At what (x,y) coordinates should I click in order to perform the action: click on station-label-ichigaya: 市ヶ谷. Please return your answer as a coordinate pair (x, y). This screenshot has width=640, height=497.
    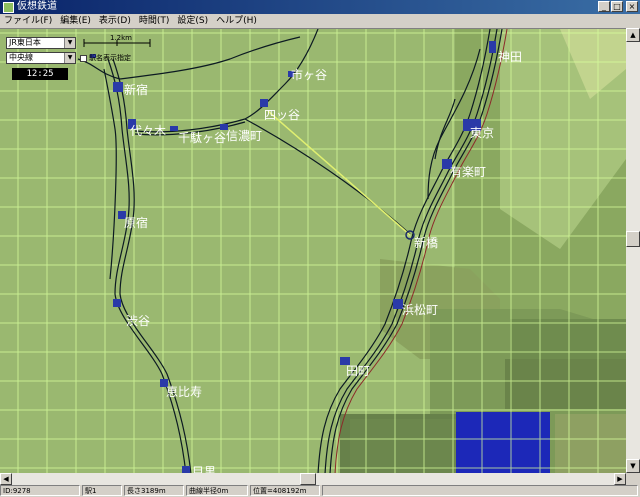
    Looking at the image, I should click on (309, 74).